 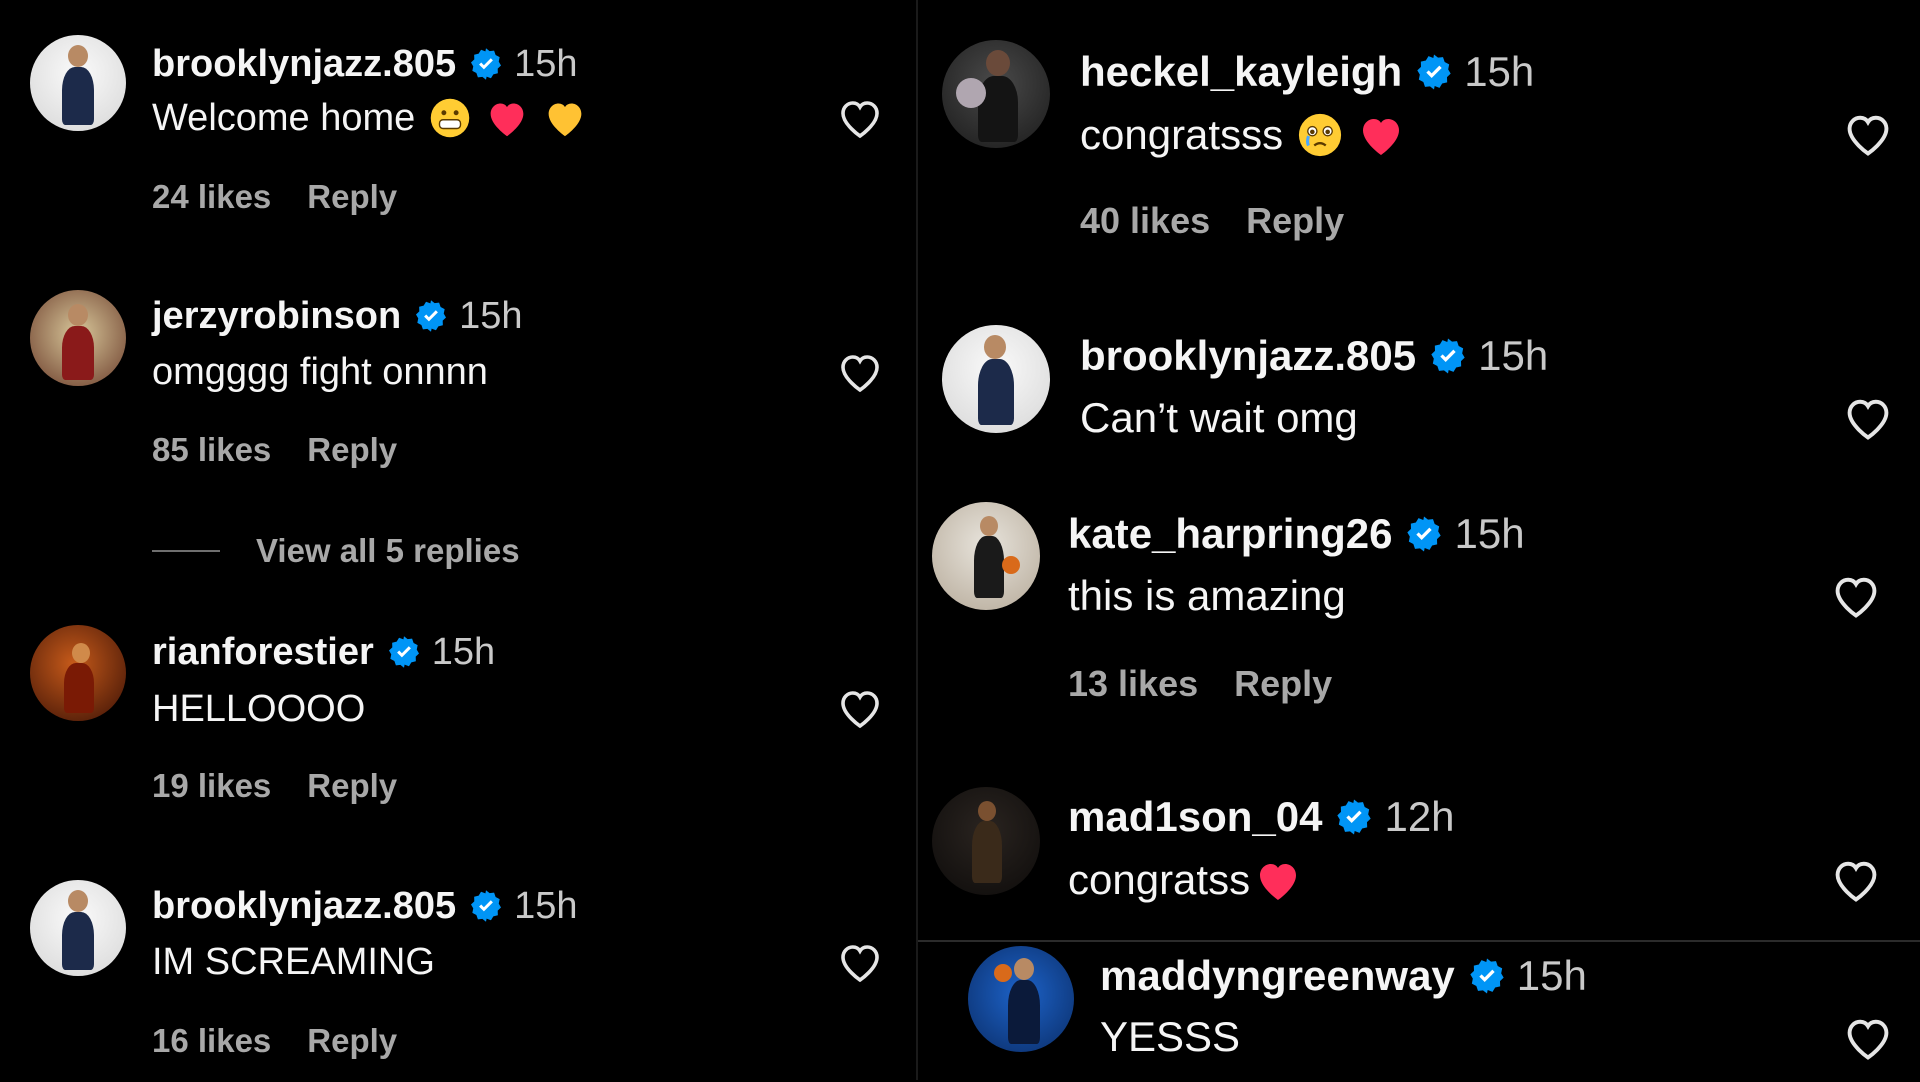 What do you see at coordinates (1159, 879) in the screenshot?
I see `comment-text: congratss` at bounding box center [1159, 879].